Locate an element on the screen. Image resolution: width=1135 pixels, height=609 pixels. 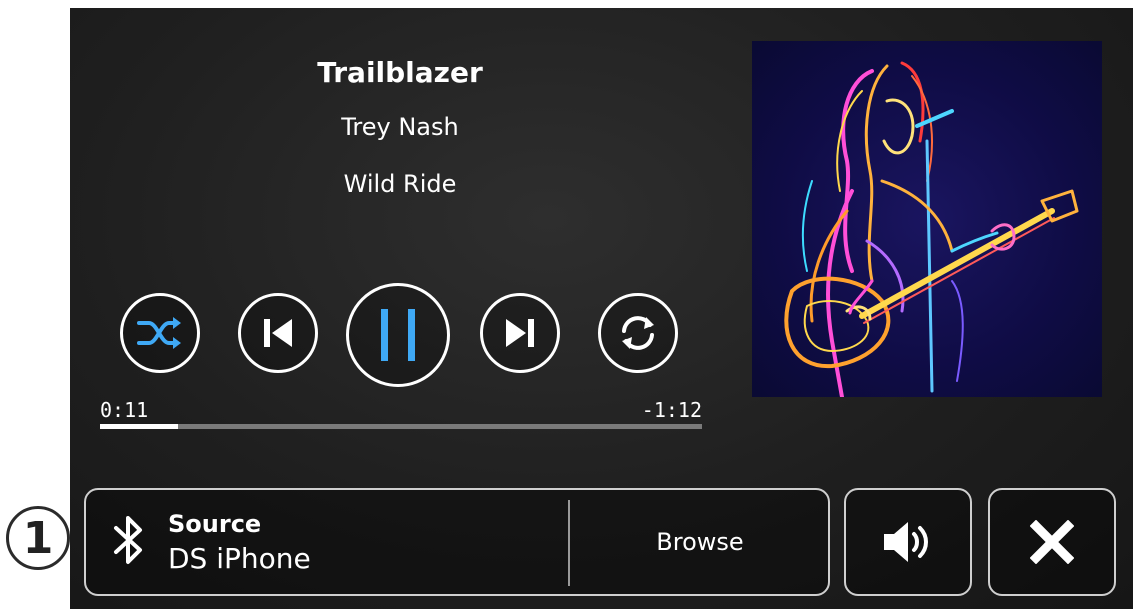
previous-track-button is located at coordinates (278, 333).